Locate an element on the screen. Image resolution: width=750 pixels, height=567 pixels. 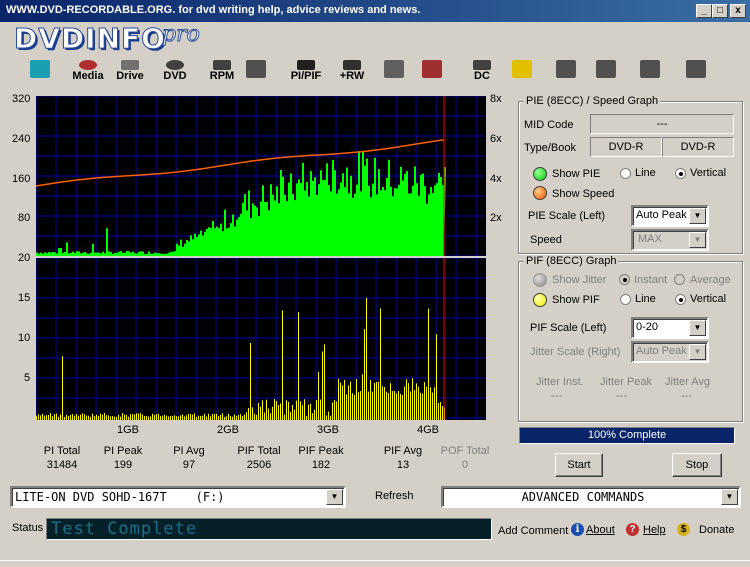
camera-icon is located at coordinates (566, 69).